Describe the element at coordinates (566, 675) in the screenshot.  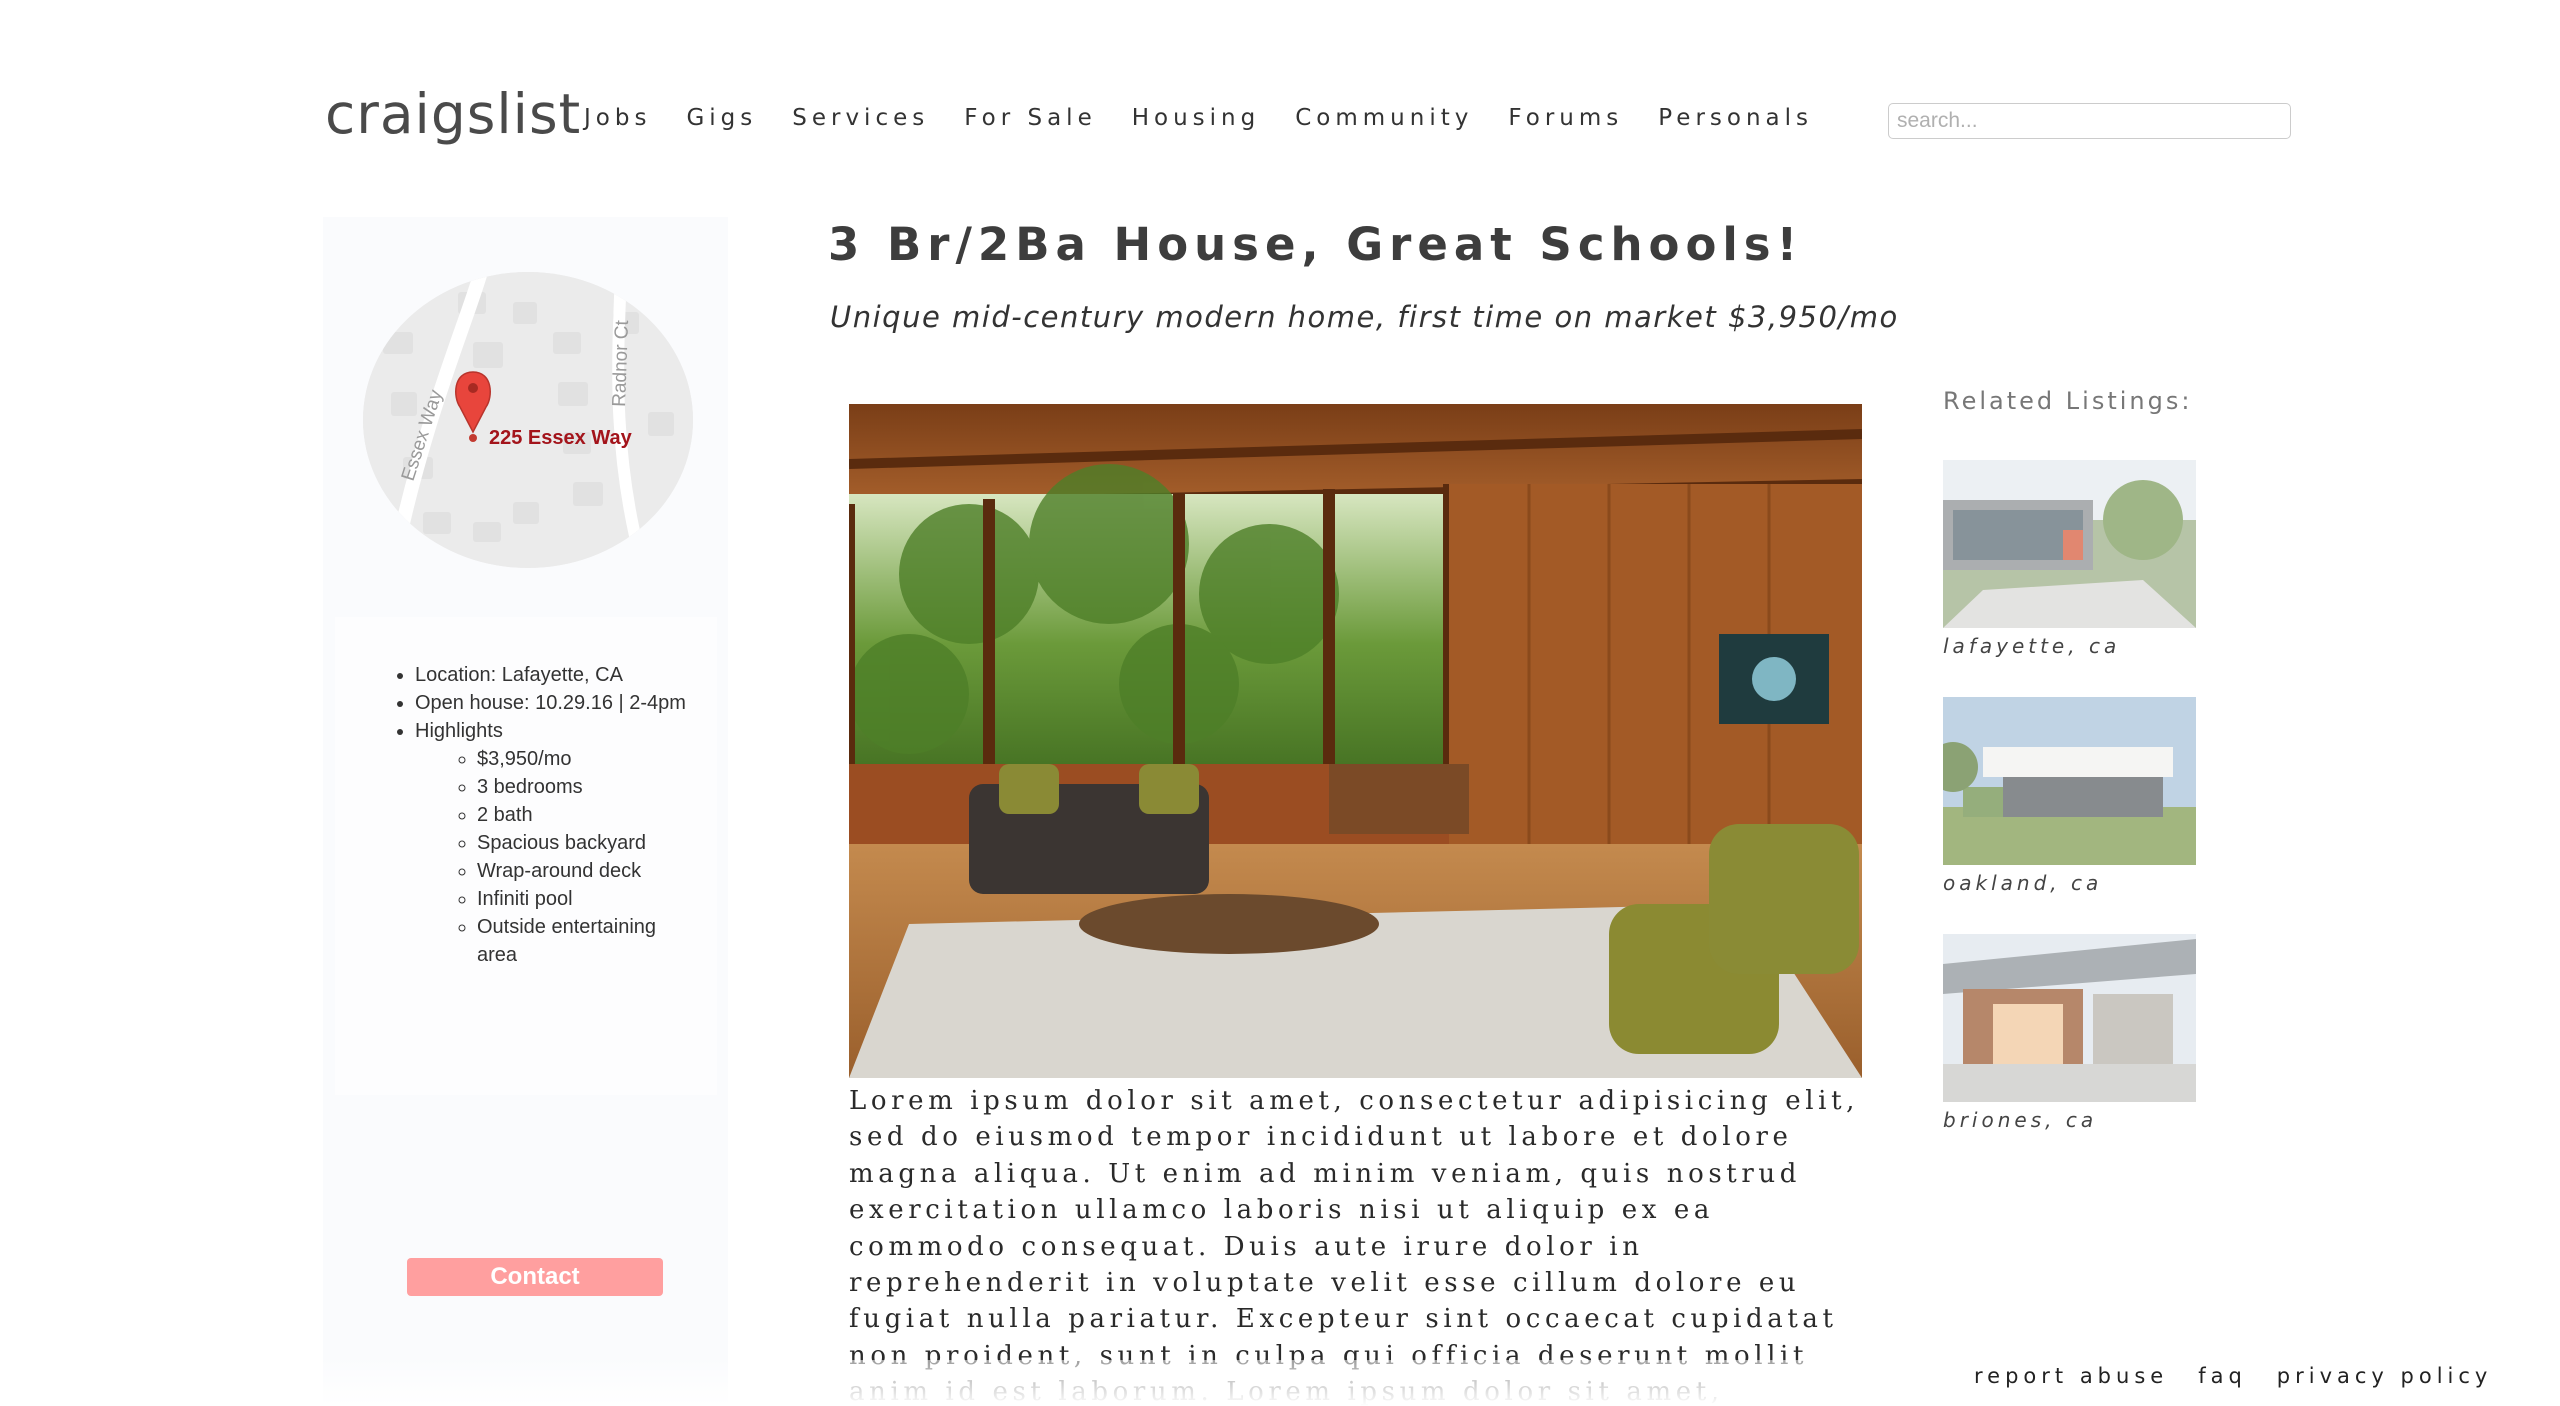
I see `detail-location: Location: Lafayette, CA` at that location.